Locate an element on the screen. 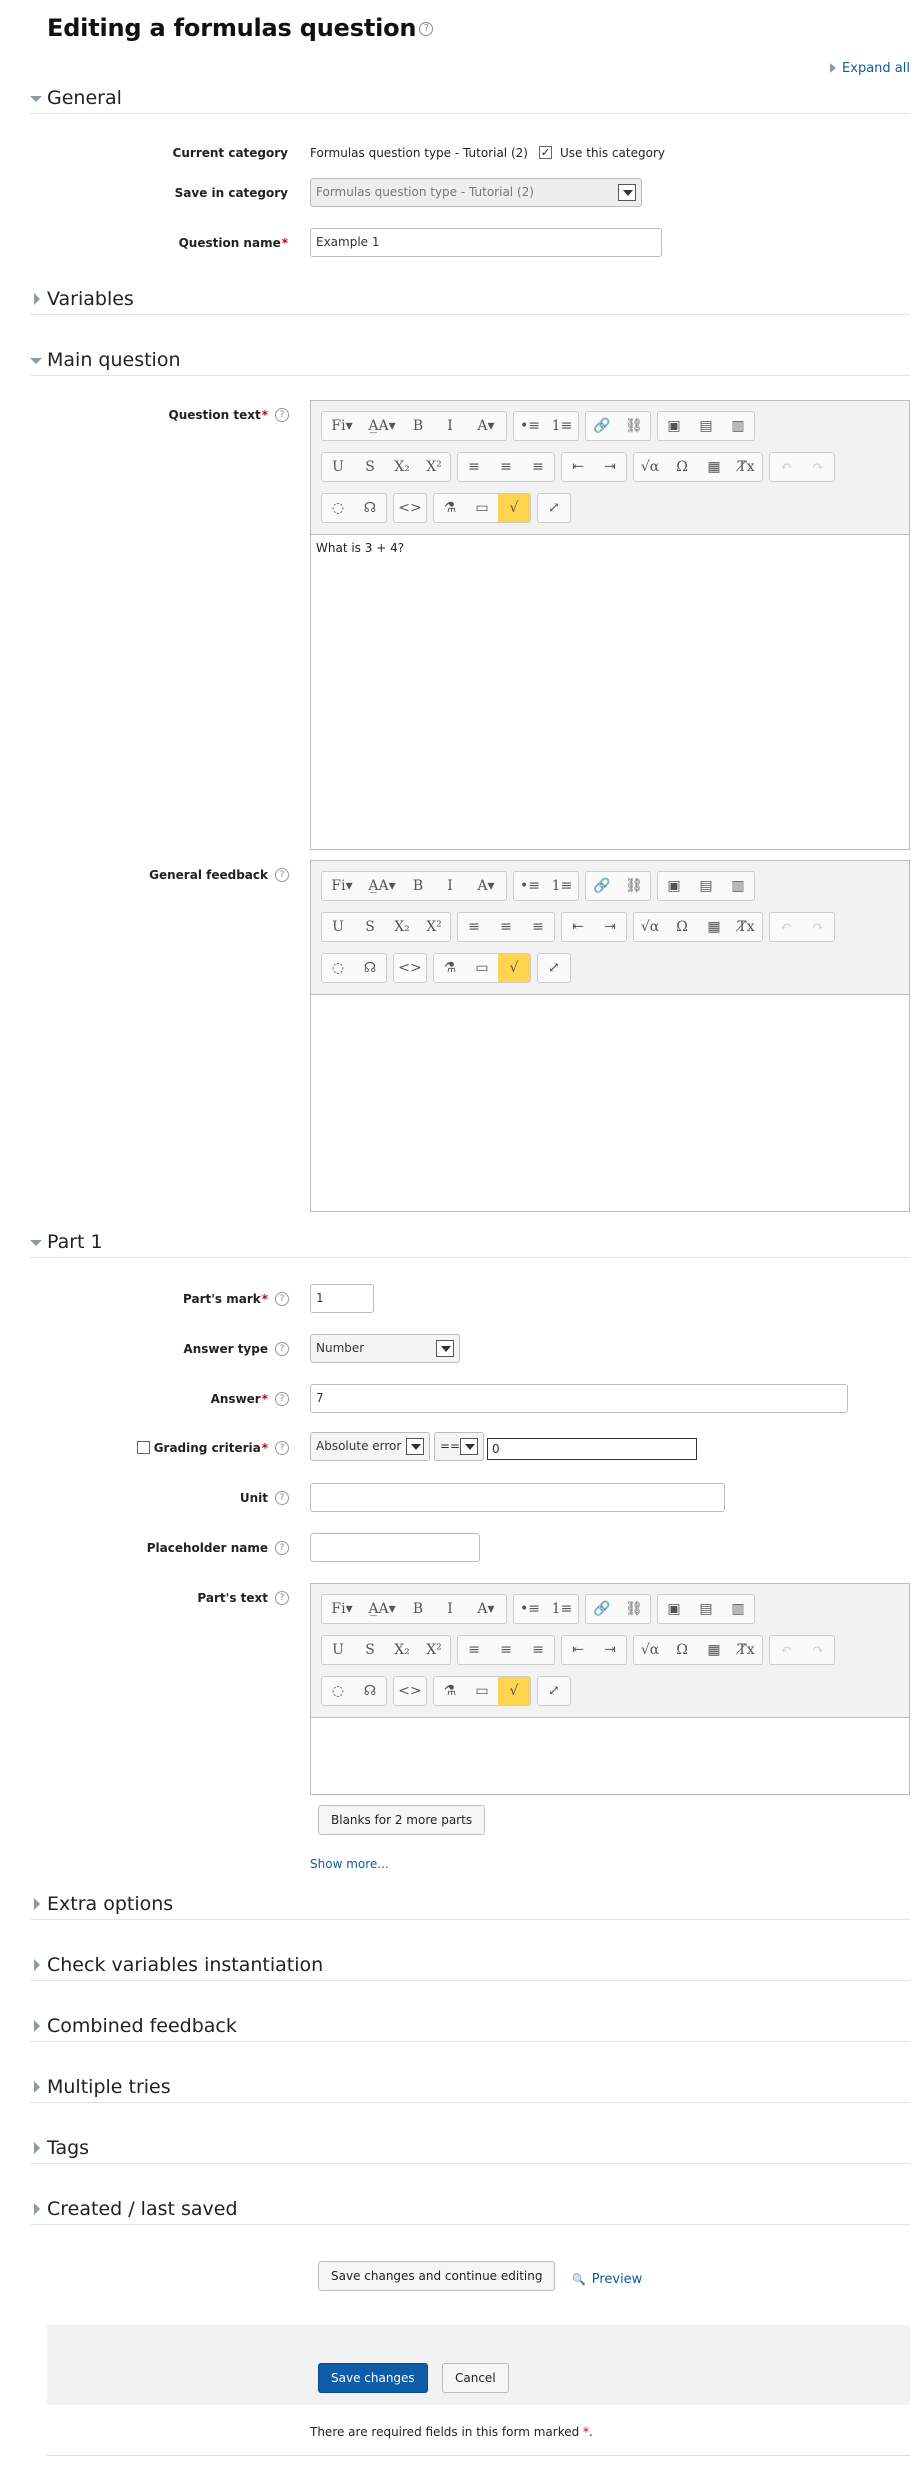 The image size is (920, 2482). general-feedback-area is located at coordinates (610, 1102).